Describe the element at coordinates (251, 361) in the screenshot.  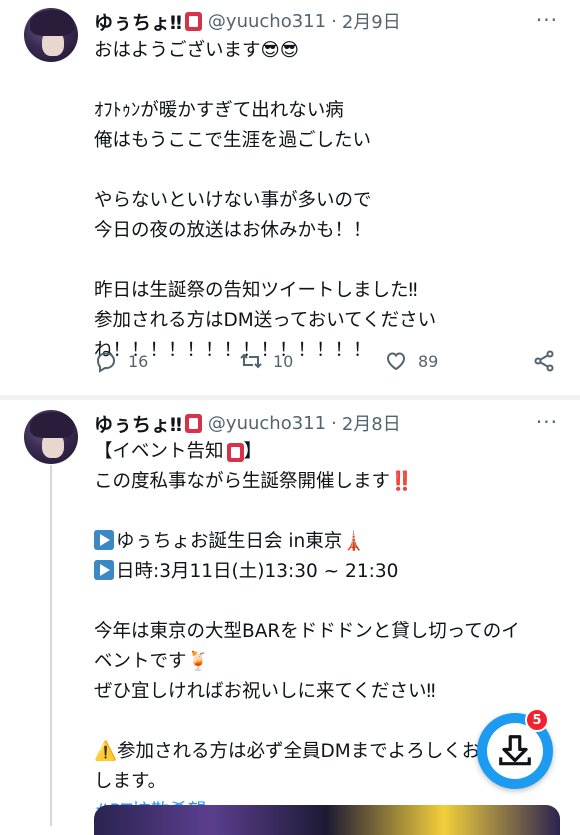
I see `retweet-icon` at that location.